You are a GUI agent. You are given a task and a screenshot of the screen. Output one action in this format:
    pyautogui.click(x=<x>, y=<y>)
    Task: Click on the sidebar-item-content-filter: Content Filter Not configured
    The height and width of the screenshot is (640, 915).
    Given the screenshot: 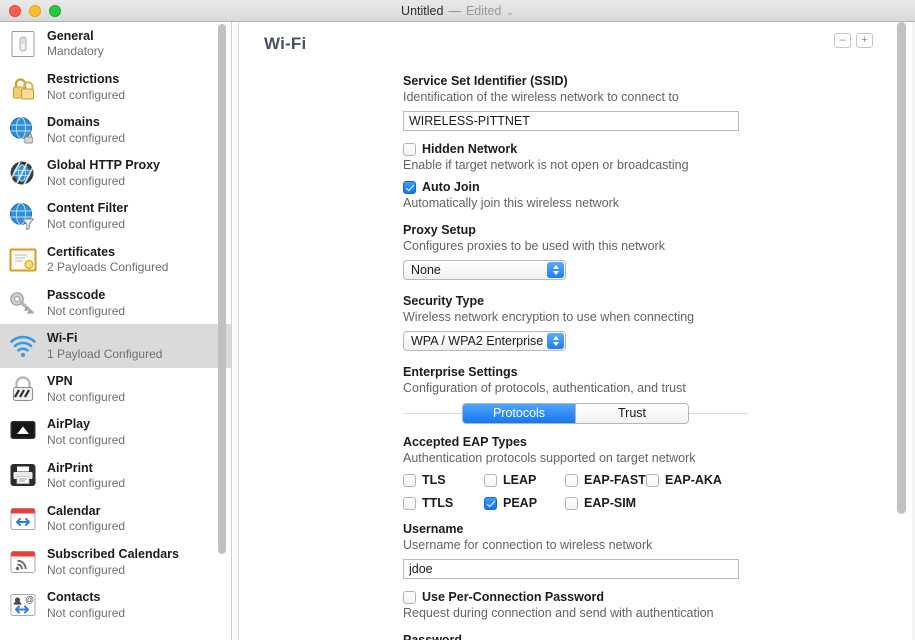 What is the action you would take?
    pyautogui.click(x=116, y=216)
    